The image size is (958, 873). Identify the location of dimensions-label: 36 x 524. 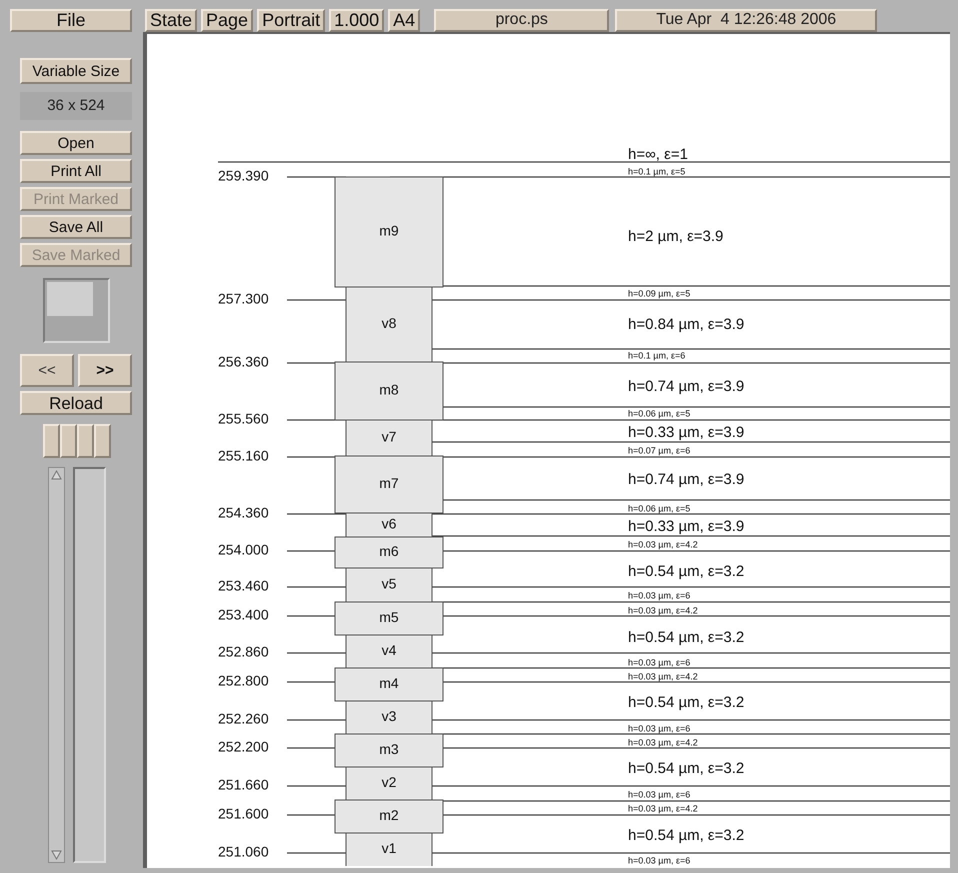
(76, 106).